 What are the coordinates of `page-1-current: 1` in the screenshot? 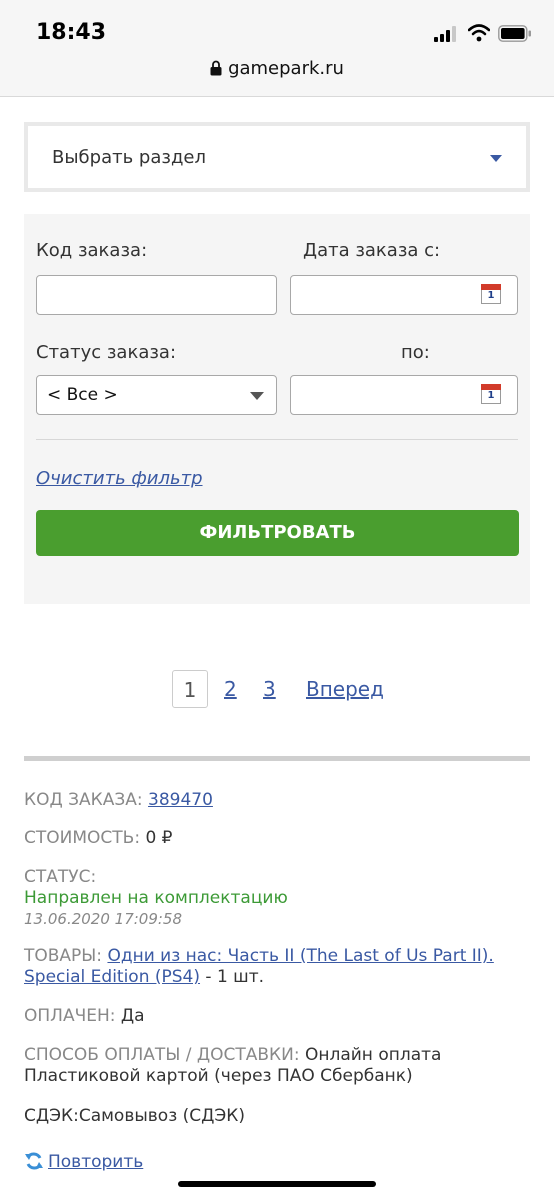 It's located at (190, 689).